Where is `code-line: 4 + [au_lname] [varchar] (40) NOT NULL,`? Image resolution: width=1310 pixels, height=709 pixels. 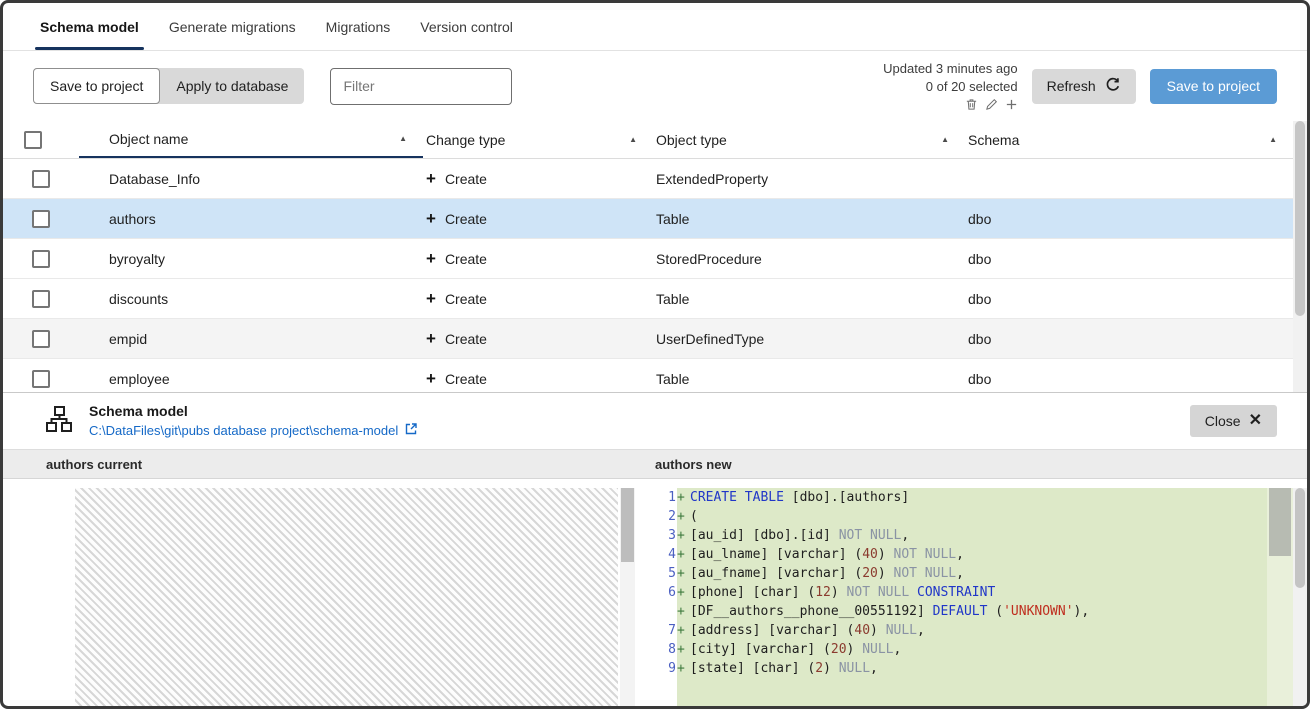 code-line: 4 + [au_lname] [varchar] (40) NOT NULL, is located at coordinates (951, 554).